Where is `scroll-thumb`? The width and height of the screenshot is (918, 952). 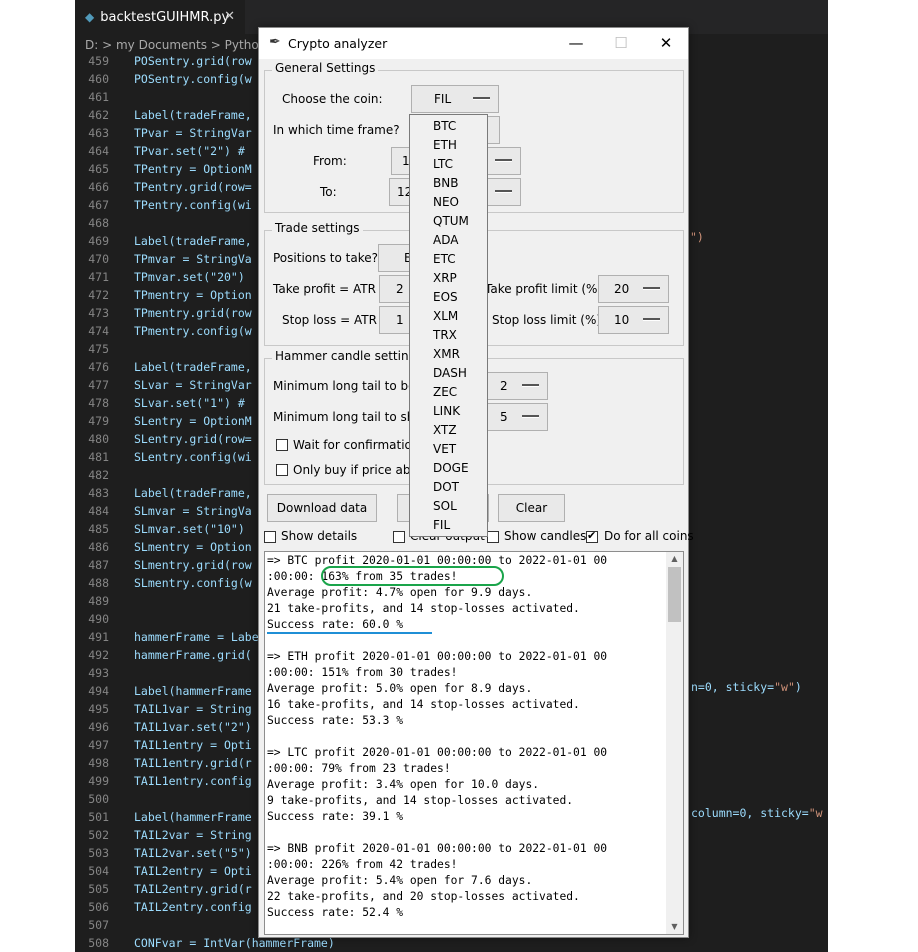 scroll-thumb is located at coordinates (674, 594).